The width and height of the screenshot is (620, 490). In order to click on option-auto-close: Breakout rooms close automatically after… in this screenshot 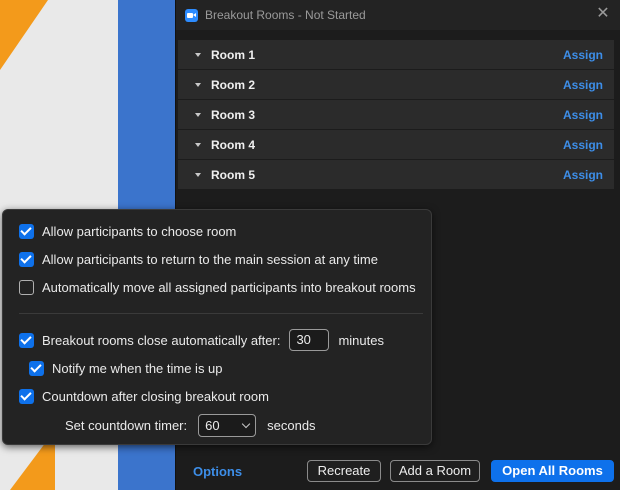, I will do `click(201, 340)`.